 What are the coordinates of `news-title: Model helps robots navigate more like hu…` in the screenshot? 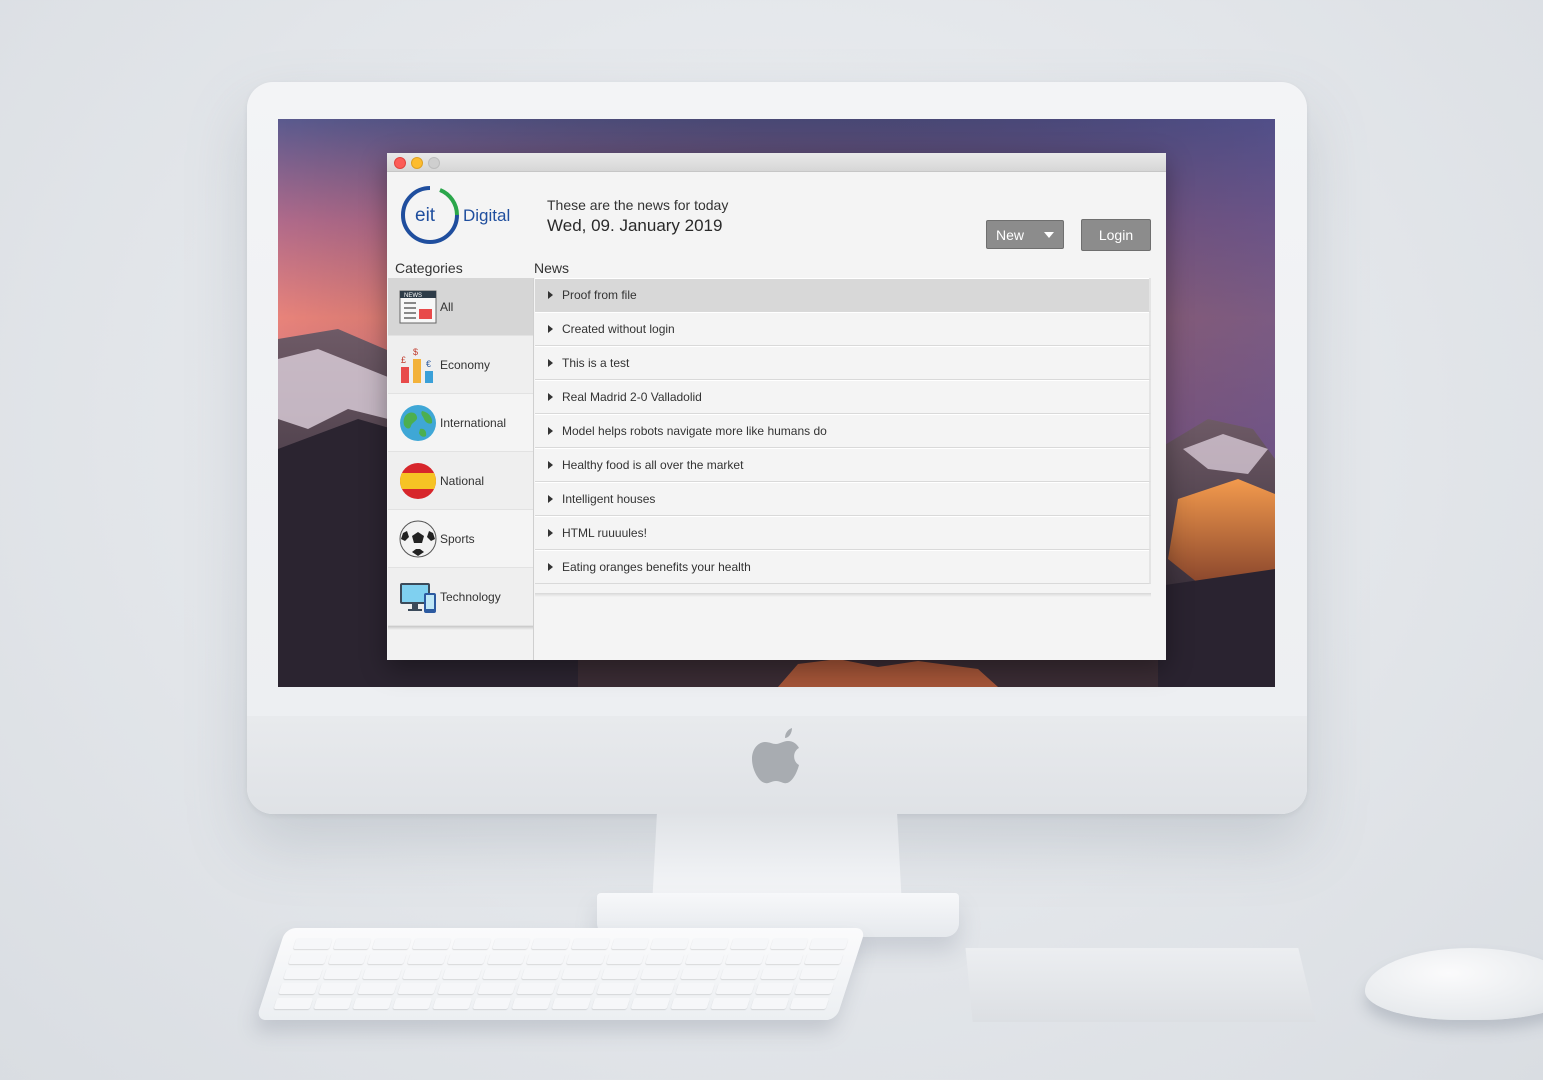 It's located at (694, 430).